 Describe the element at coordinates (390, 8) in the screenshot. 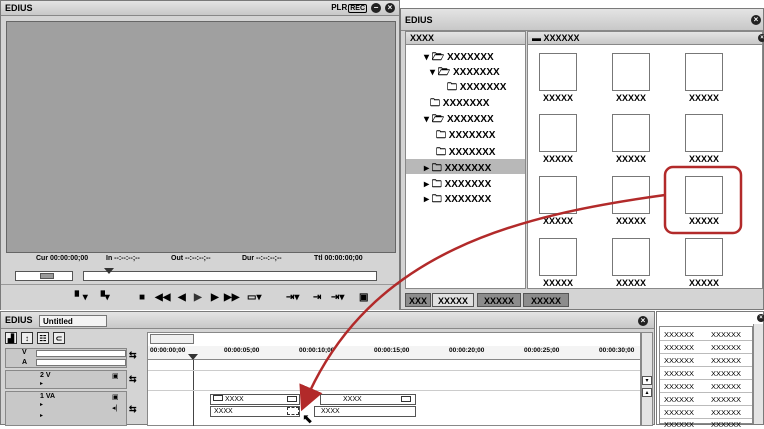

I see `close-icon: ×` at that location.